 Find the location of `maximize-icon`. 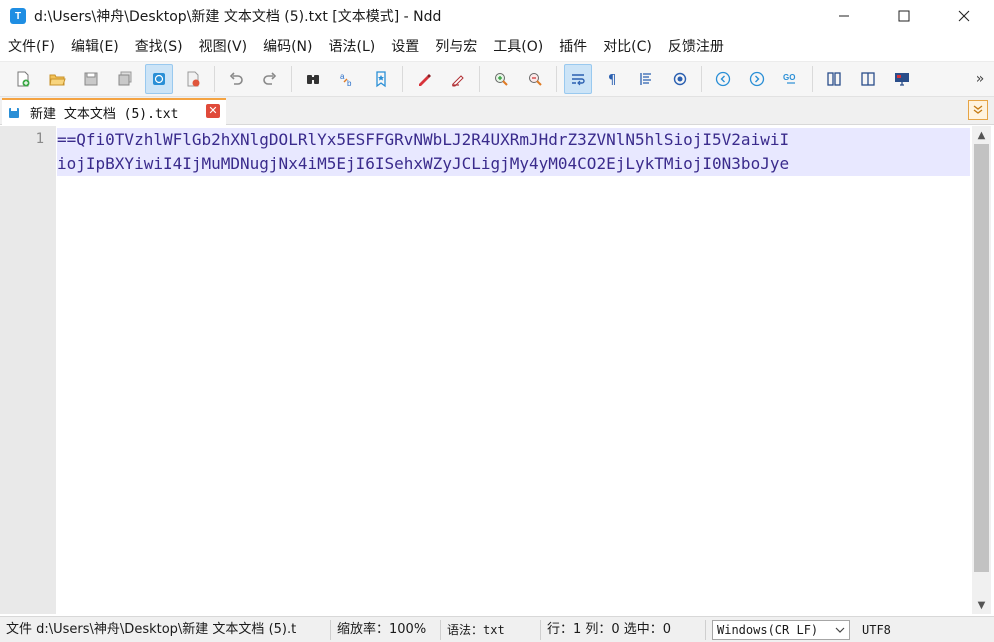

maximize-icon is located at coordinates (904, 16).